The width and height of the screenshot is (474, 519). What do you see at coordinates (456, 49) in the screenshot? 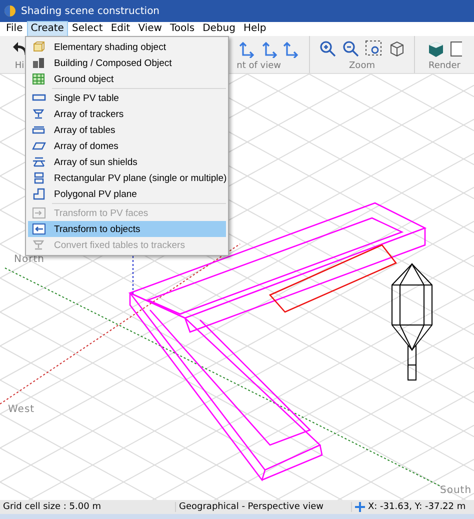
I see `panel-icon` at bounding box center [456, 49].